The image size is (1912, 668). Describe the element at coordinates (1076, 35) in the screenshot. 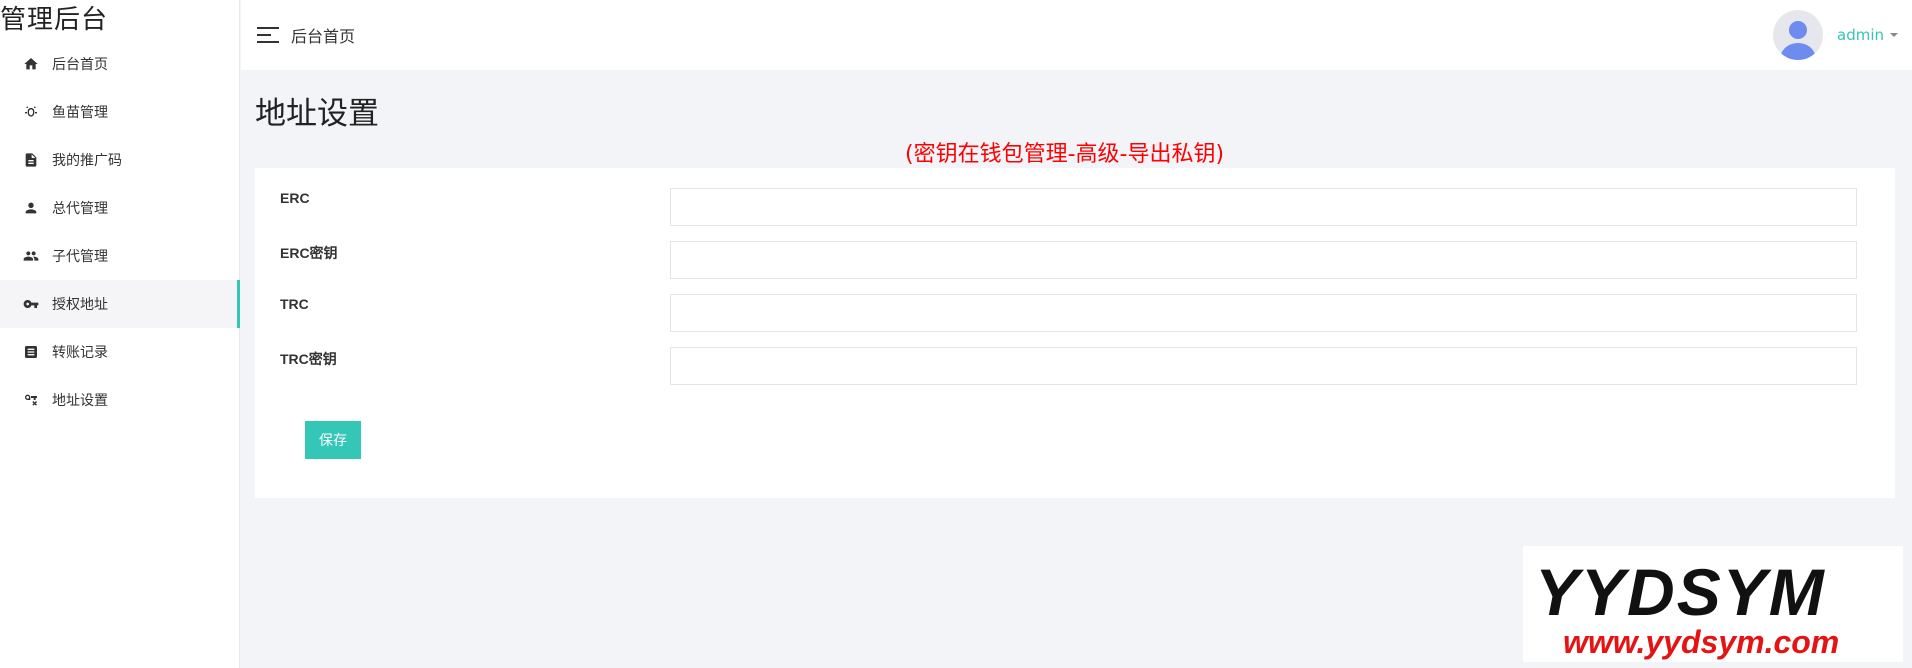

I see `top-header: 后台首页 admin` at that location.